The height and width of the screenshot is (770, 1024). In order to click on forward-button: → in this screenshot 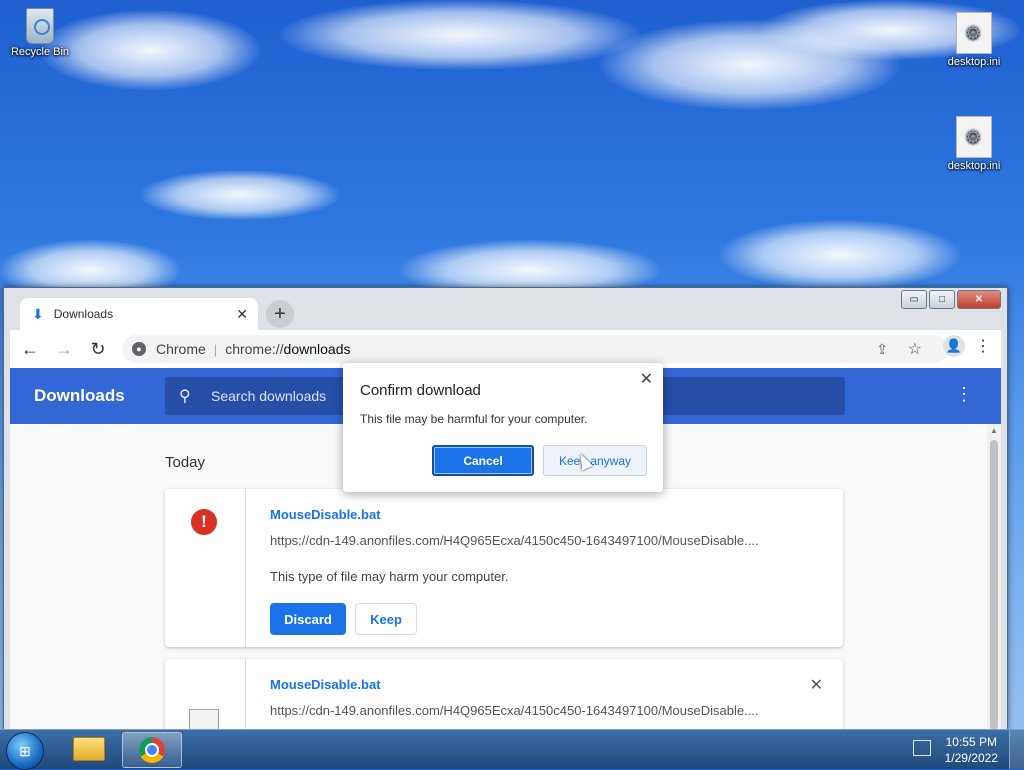, I will do `click(64, 349)`.